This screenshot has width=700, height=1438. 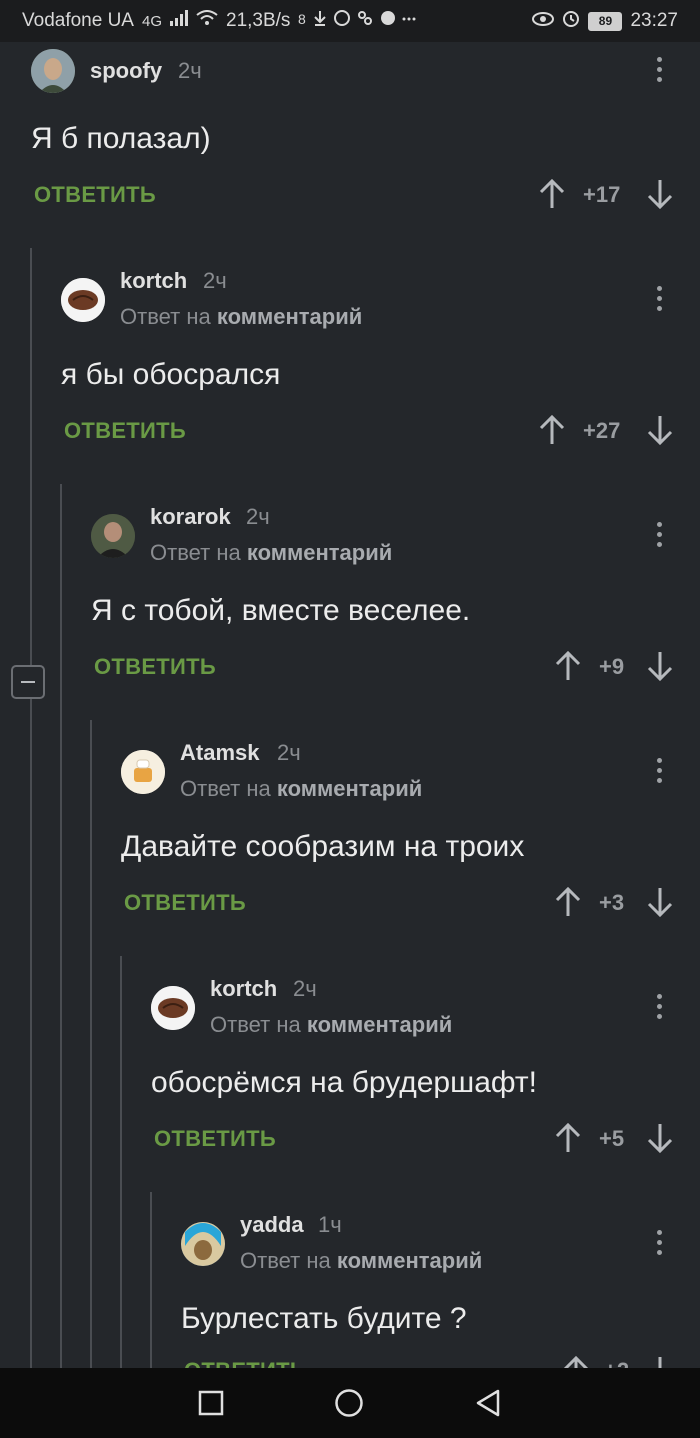 I want to click on comment-text: обосрёмся на брудершафт!, so click(x=344, y=1082).